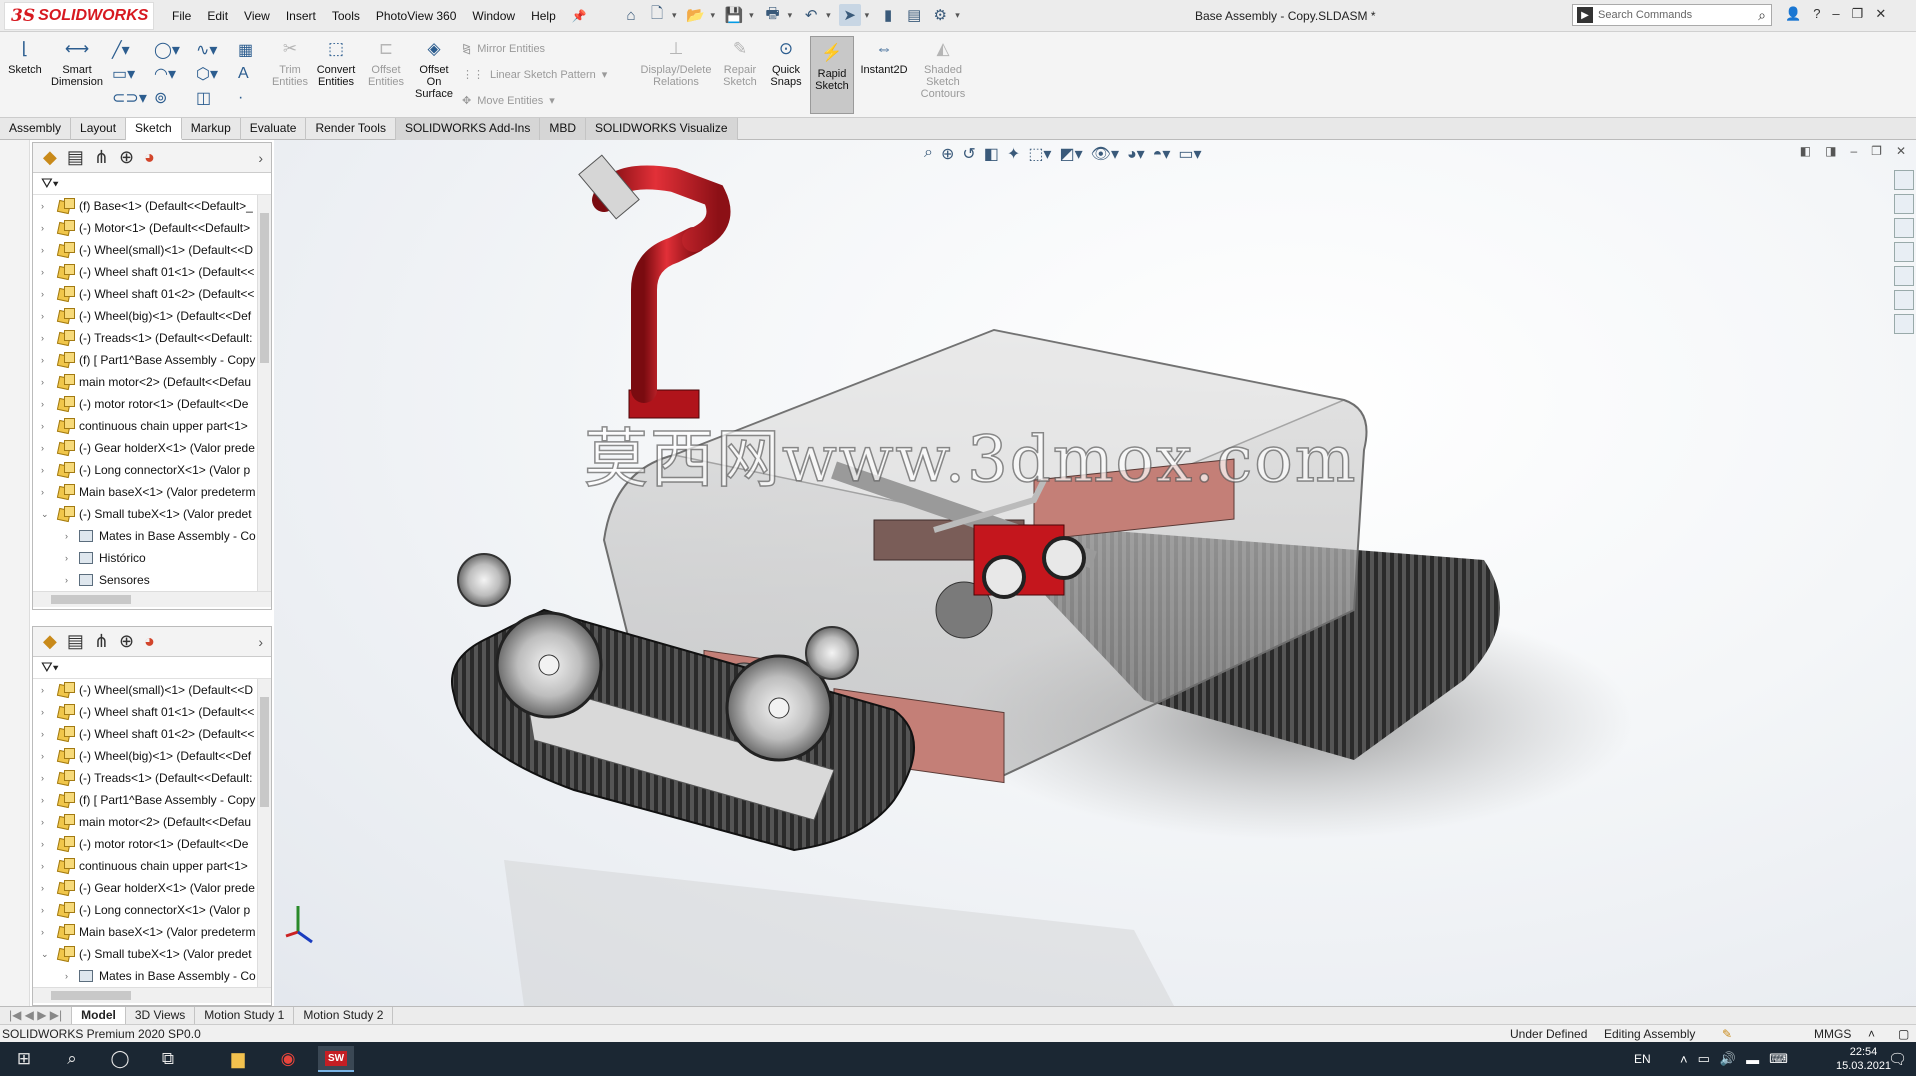 Image resolution: width=1916 pixels, height=1076 pixels. What do you see at coordinates (175, 50) in the screenshot?
I see `circle-icon: ◯▾` at bounding box center [175, 50].